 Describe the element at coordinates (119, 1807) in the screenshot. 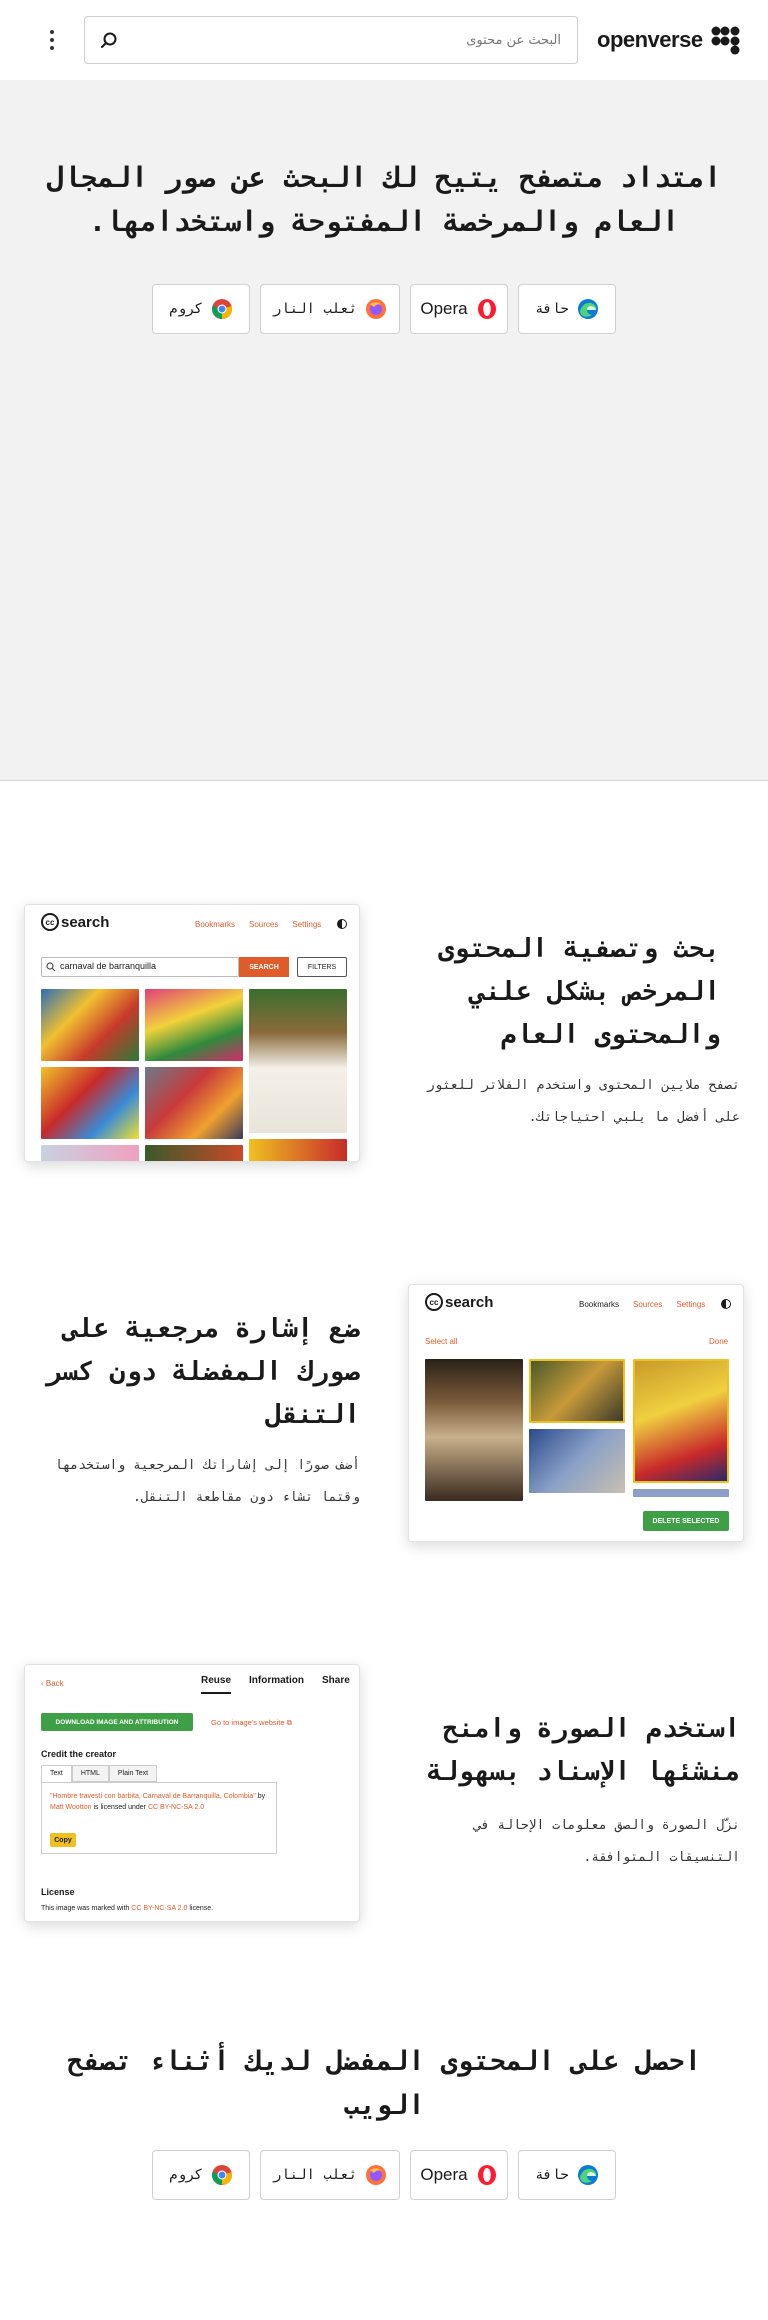

I see `attribution-mid: is licensed under` at that location.